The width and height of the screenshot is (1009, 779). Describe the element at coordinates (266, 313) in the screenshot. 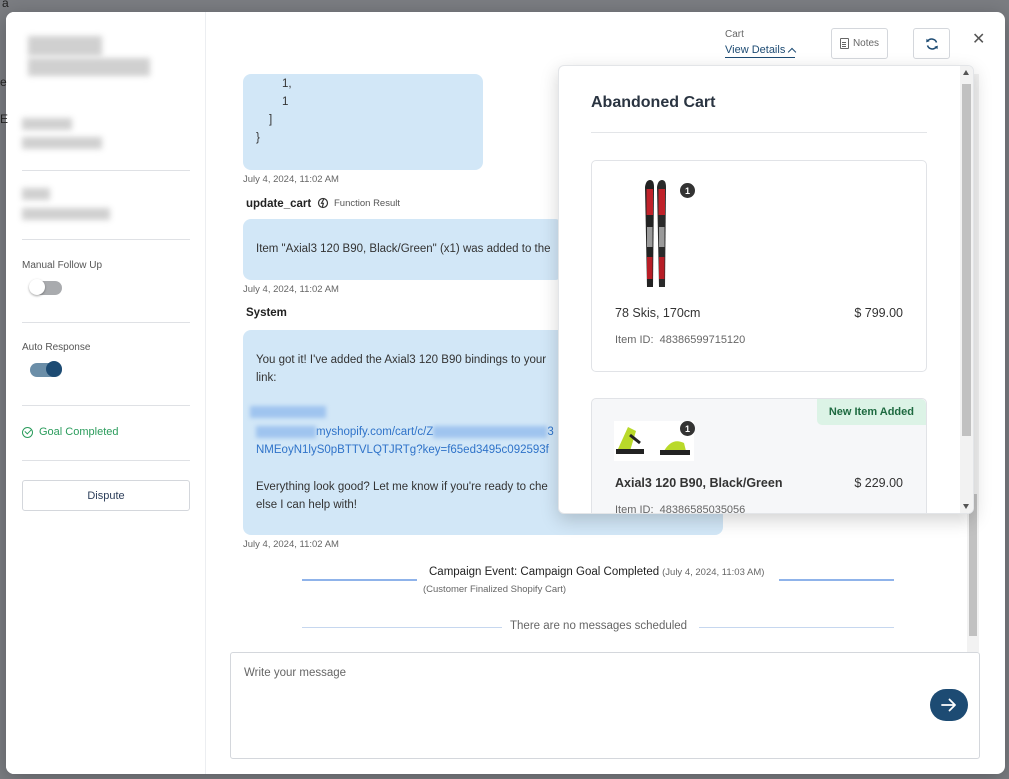

I see `system-sender: System` at that location.